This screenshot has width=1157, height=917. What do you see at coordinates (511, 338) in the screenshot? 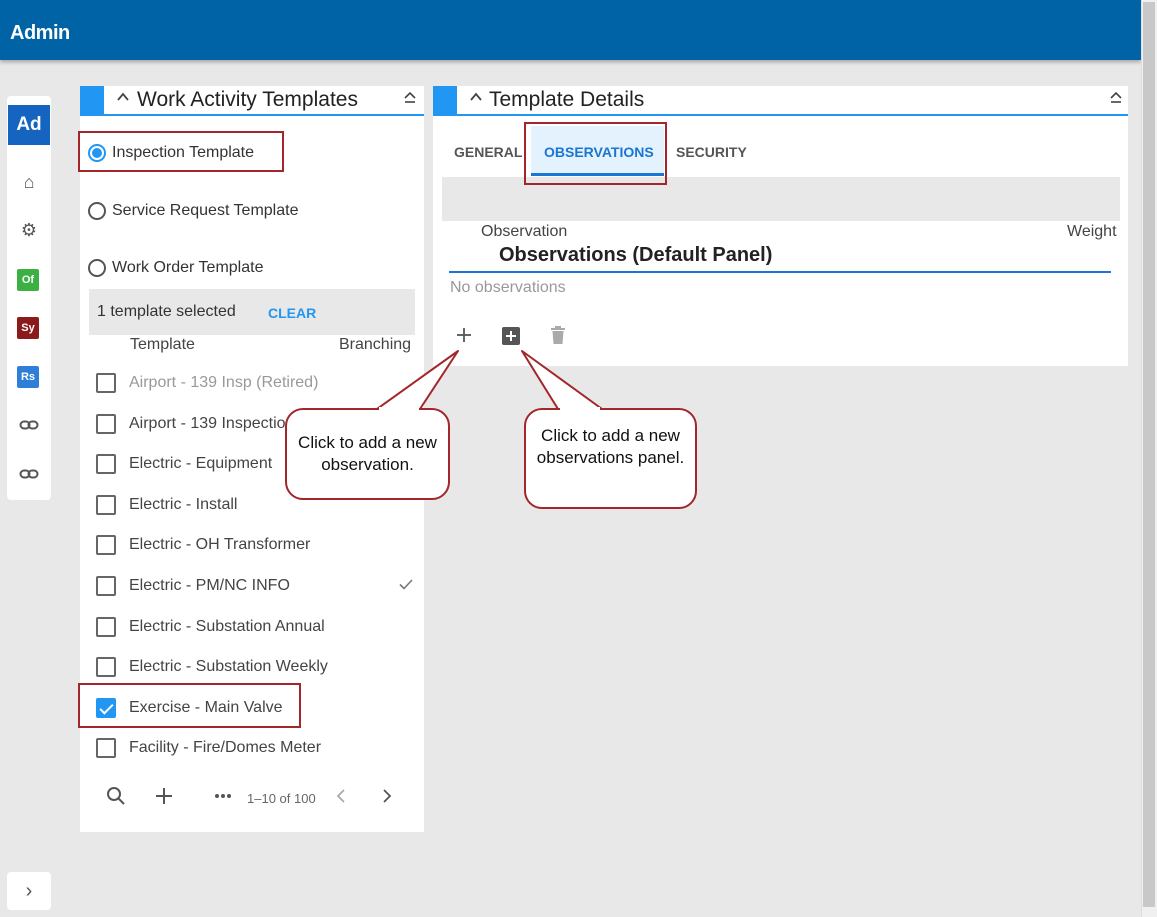
I see `add-observations-panel-icon` at bounding box center [511, 338].